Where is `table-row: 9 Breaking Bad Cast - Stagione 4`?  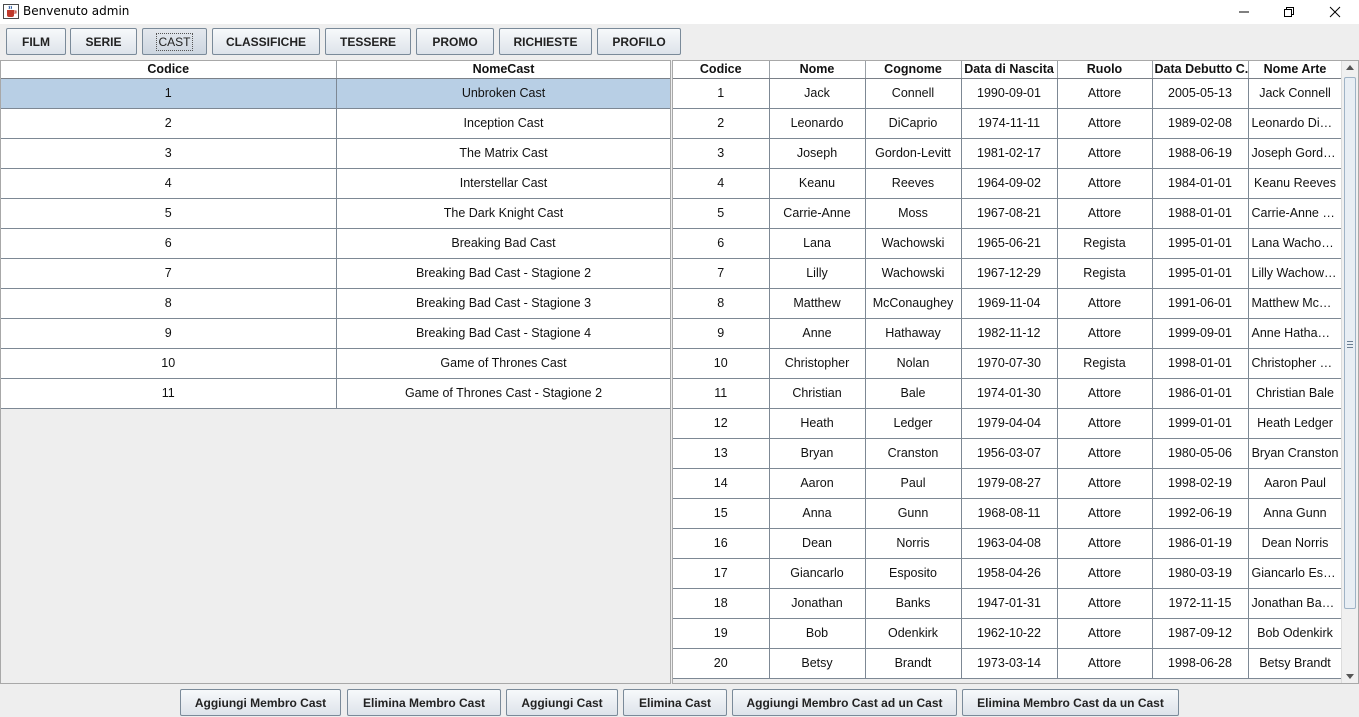 table-row: 9 Breaking Bad Cast - Stagione 4 is located at coordinates (335, 333).